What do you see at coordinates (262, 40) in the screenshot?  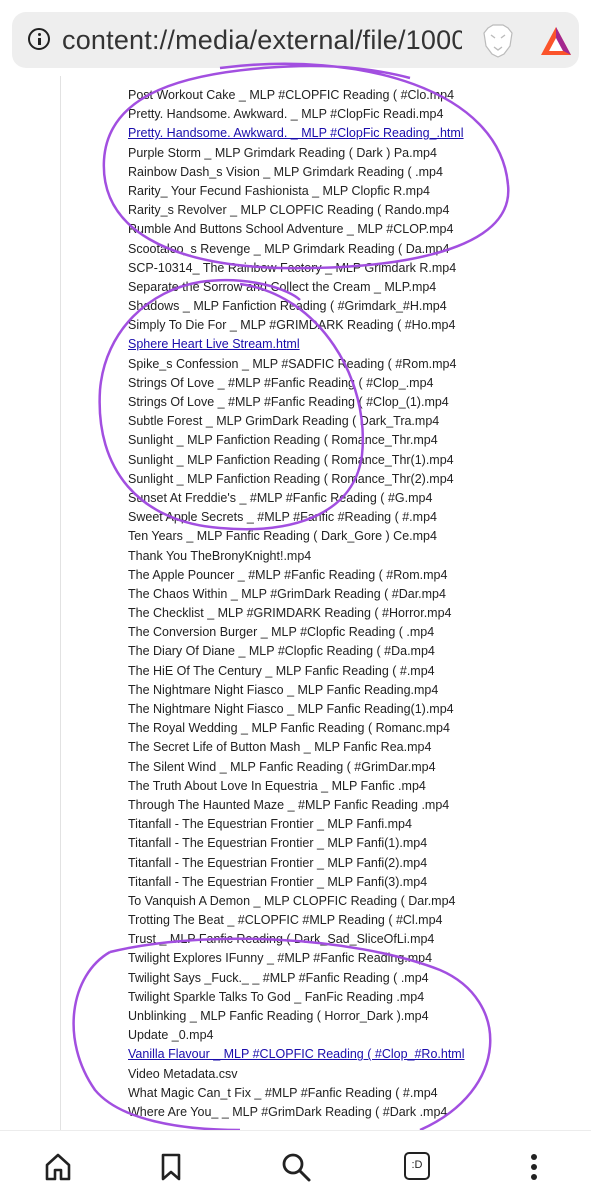 I see `url-text: content://media/external/file/1000` at bounding box center [262, 40].